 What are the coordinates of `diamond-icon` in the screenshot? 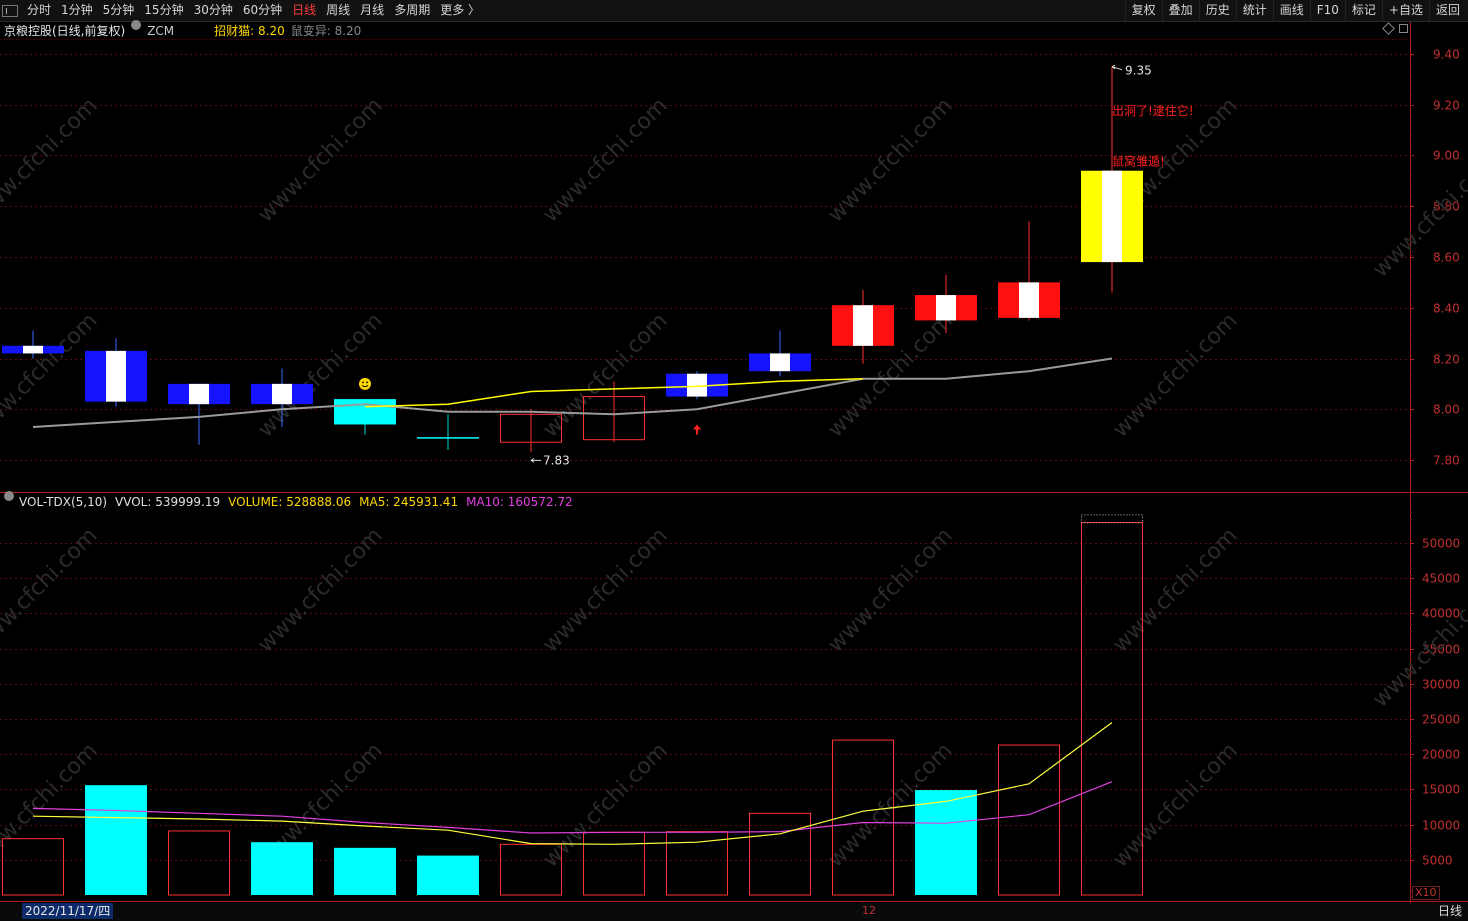 It's located at (1388, 28).